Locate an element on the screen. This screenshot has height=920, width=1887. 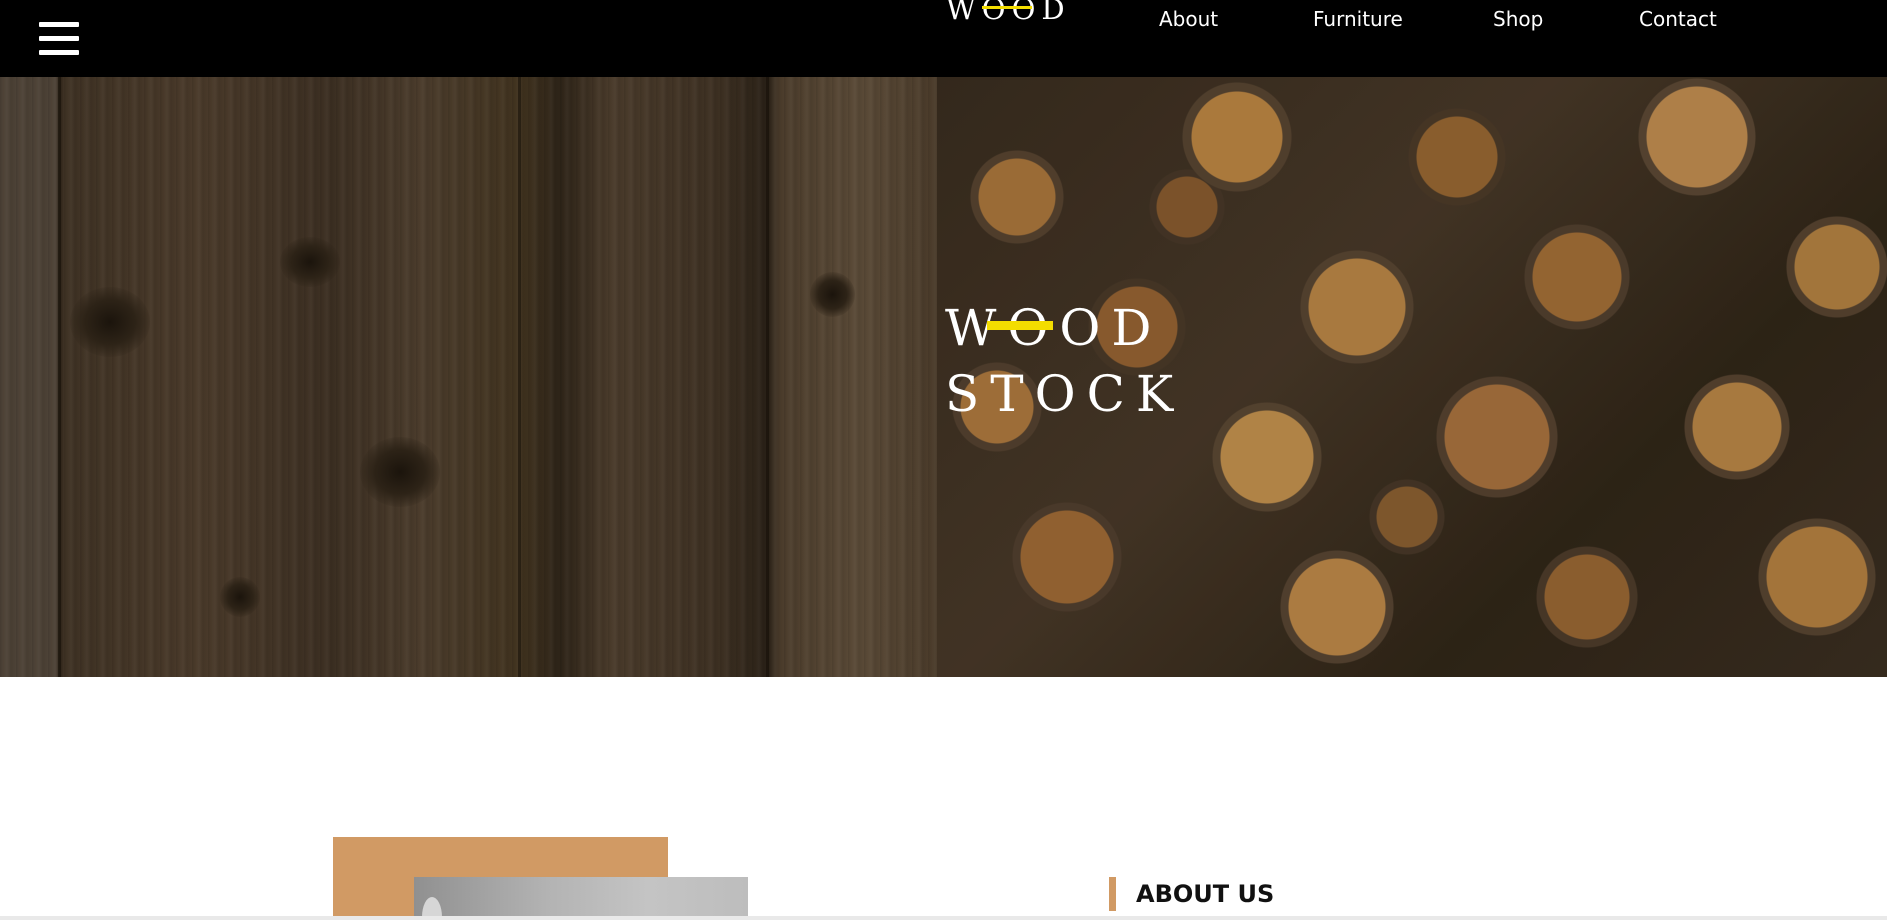
hero-title-strike-bar is located at coordinates (1020, 325).